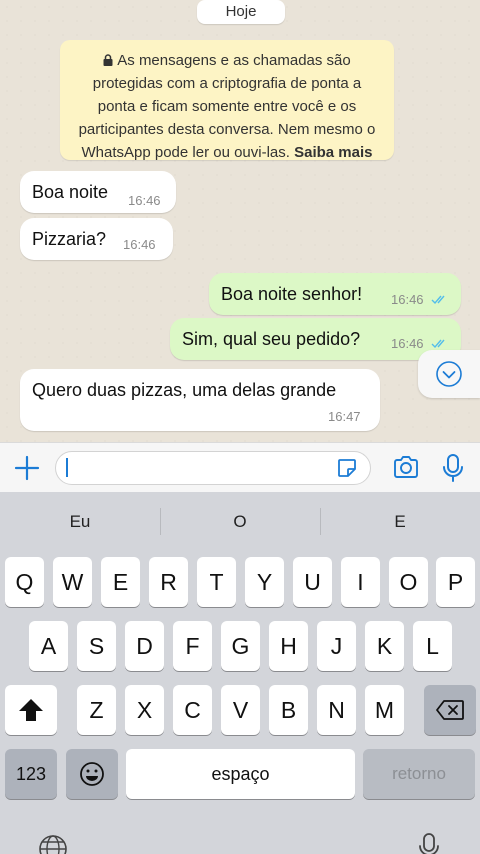 This screenshot has width=480, height=854. Describe the element at coordinates (240, 774) in the screenshot. I see `space-key: espaço` at that location.